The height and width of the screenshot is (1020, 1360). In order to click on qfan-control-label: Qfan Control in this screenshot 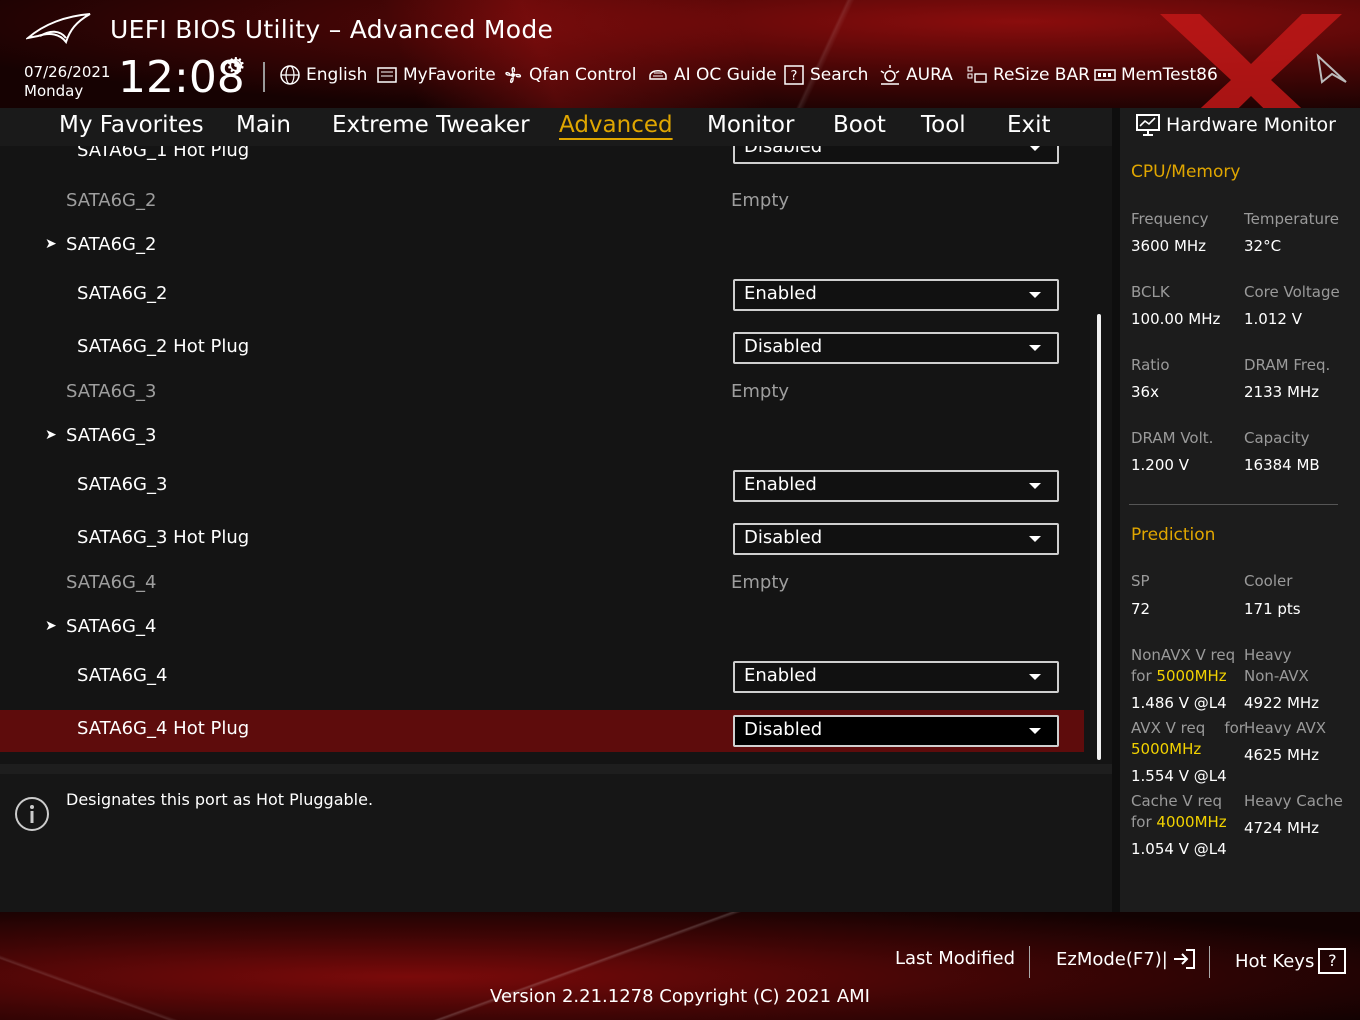, I will do `click(583, 75)`.